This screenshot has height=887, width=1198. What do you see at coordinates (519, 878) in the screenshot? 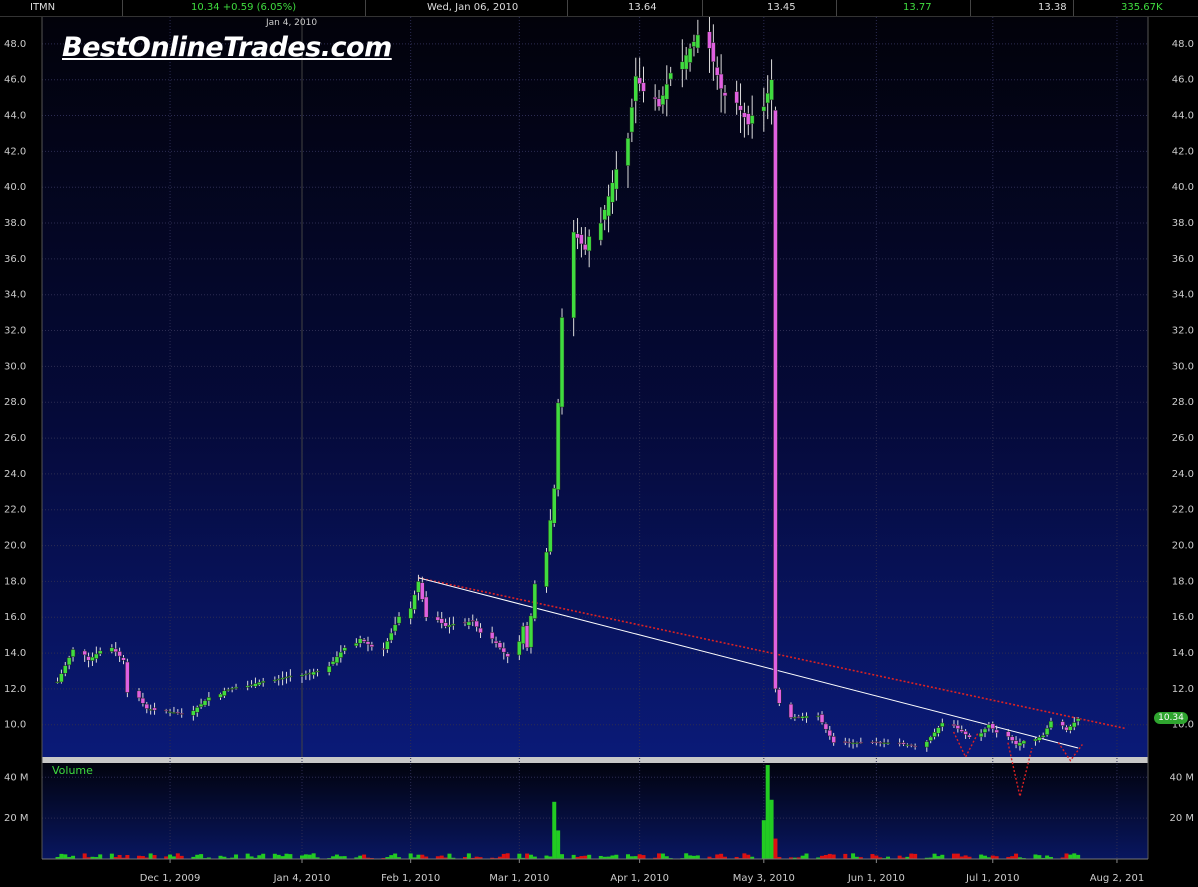
I see `date-tick-label: Mar 1, 2010` at bounding box center [519, 878].